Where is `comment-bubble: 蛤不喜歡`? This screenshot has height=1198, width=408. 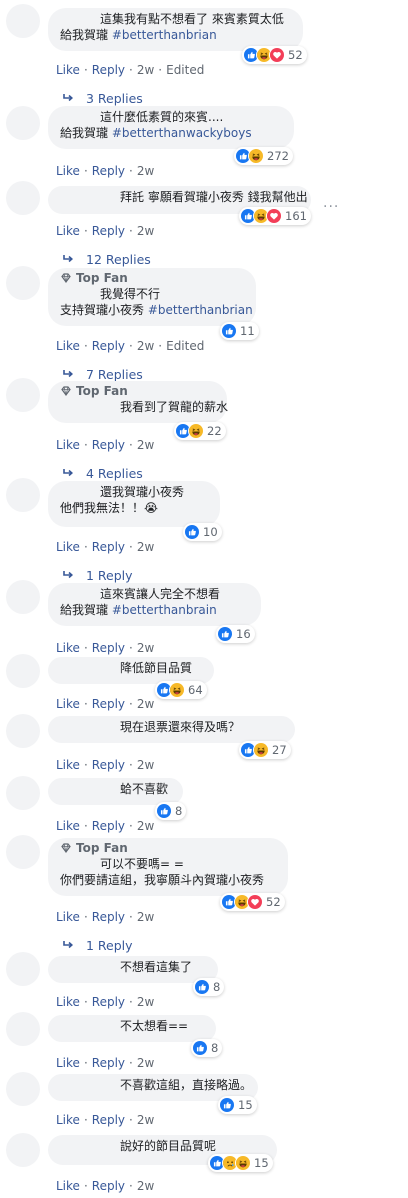 comment-bubble: 蛤不喜歡 is located at coordinates (115, 791).